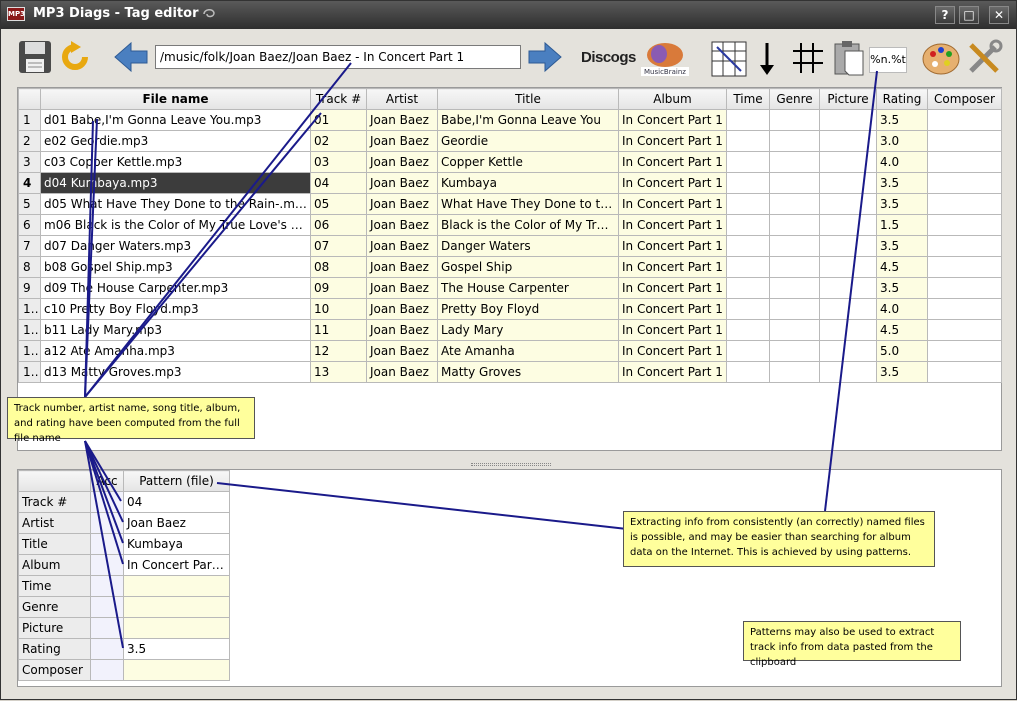  I want to click on cell-track: 11, so click(338, 330).